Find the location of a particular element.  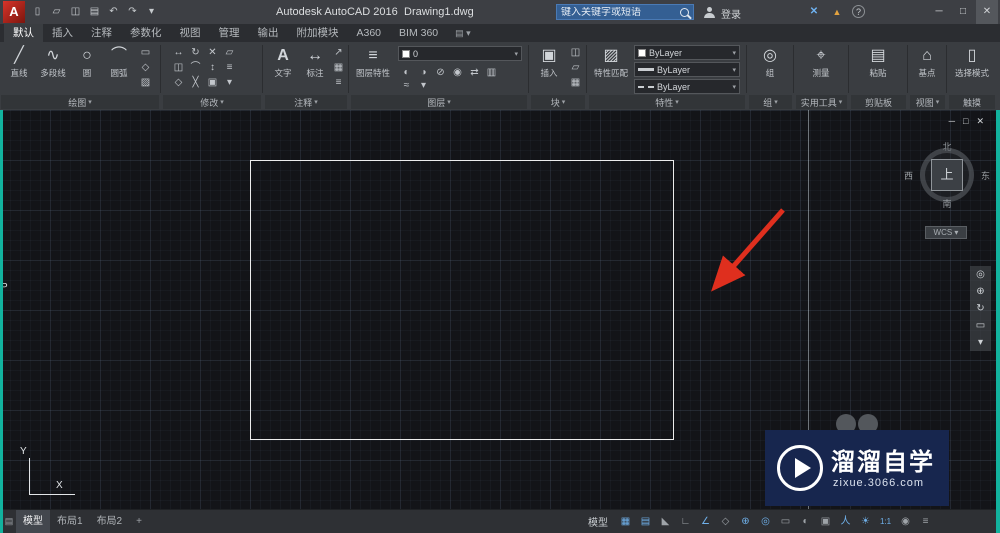

pan-icon: ⊕ is located at coordinates (980, 291).